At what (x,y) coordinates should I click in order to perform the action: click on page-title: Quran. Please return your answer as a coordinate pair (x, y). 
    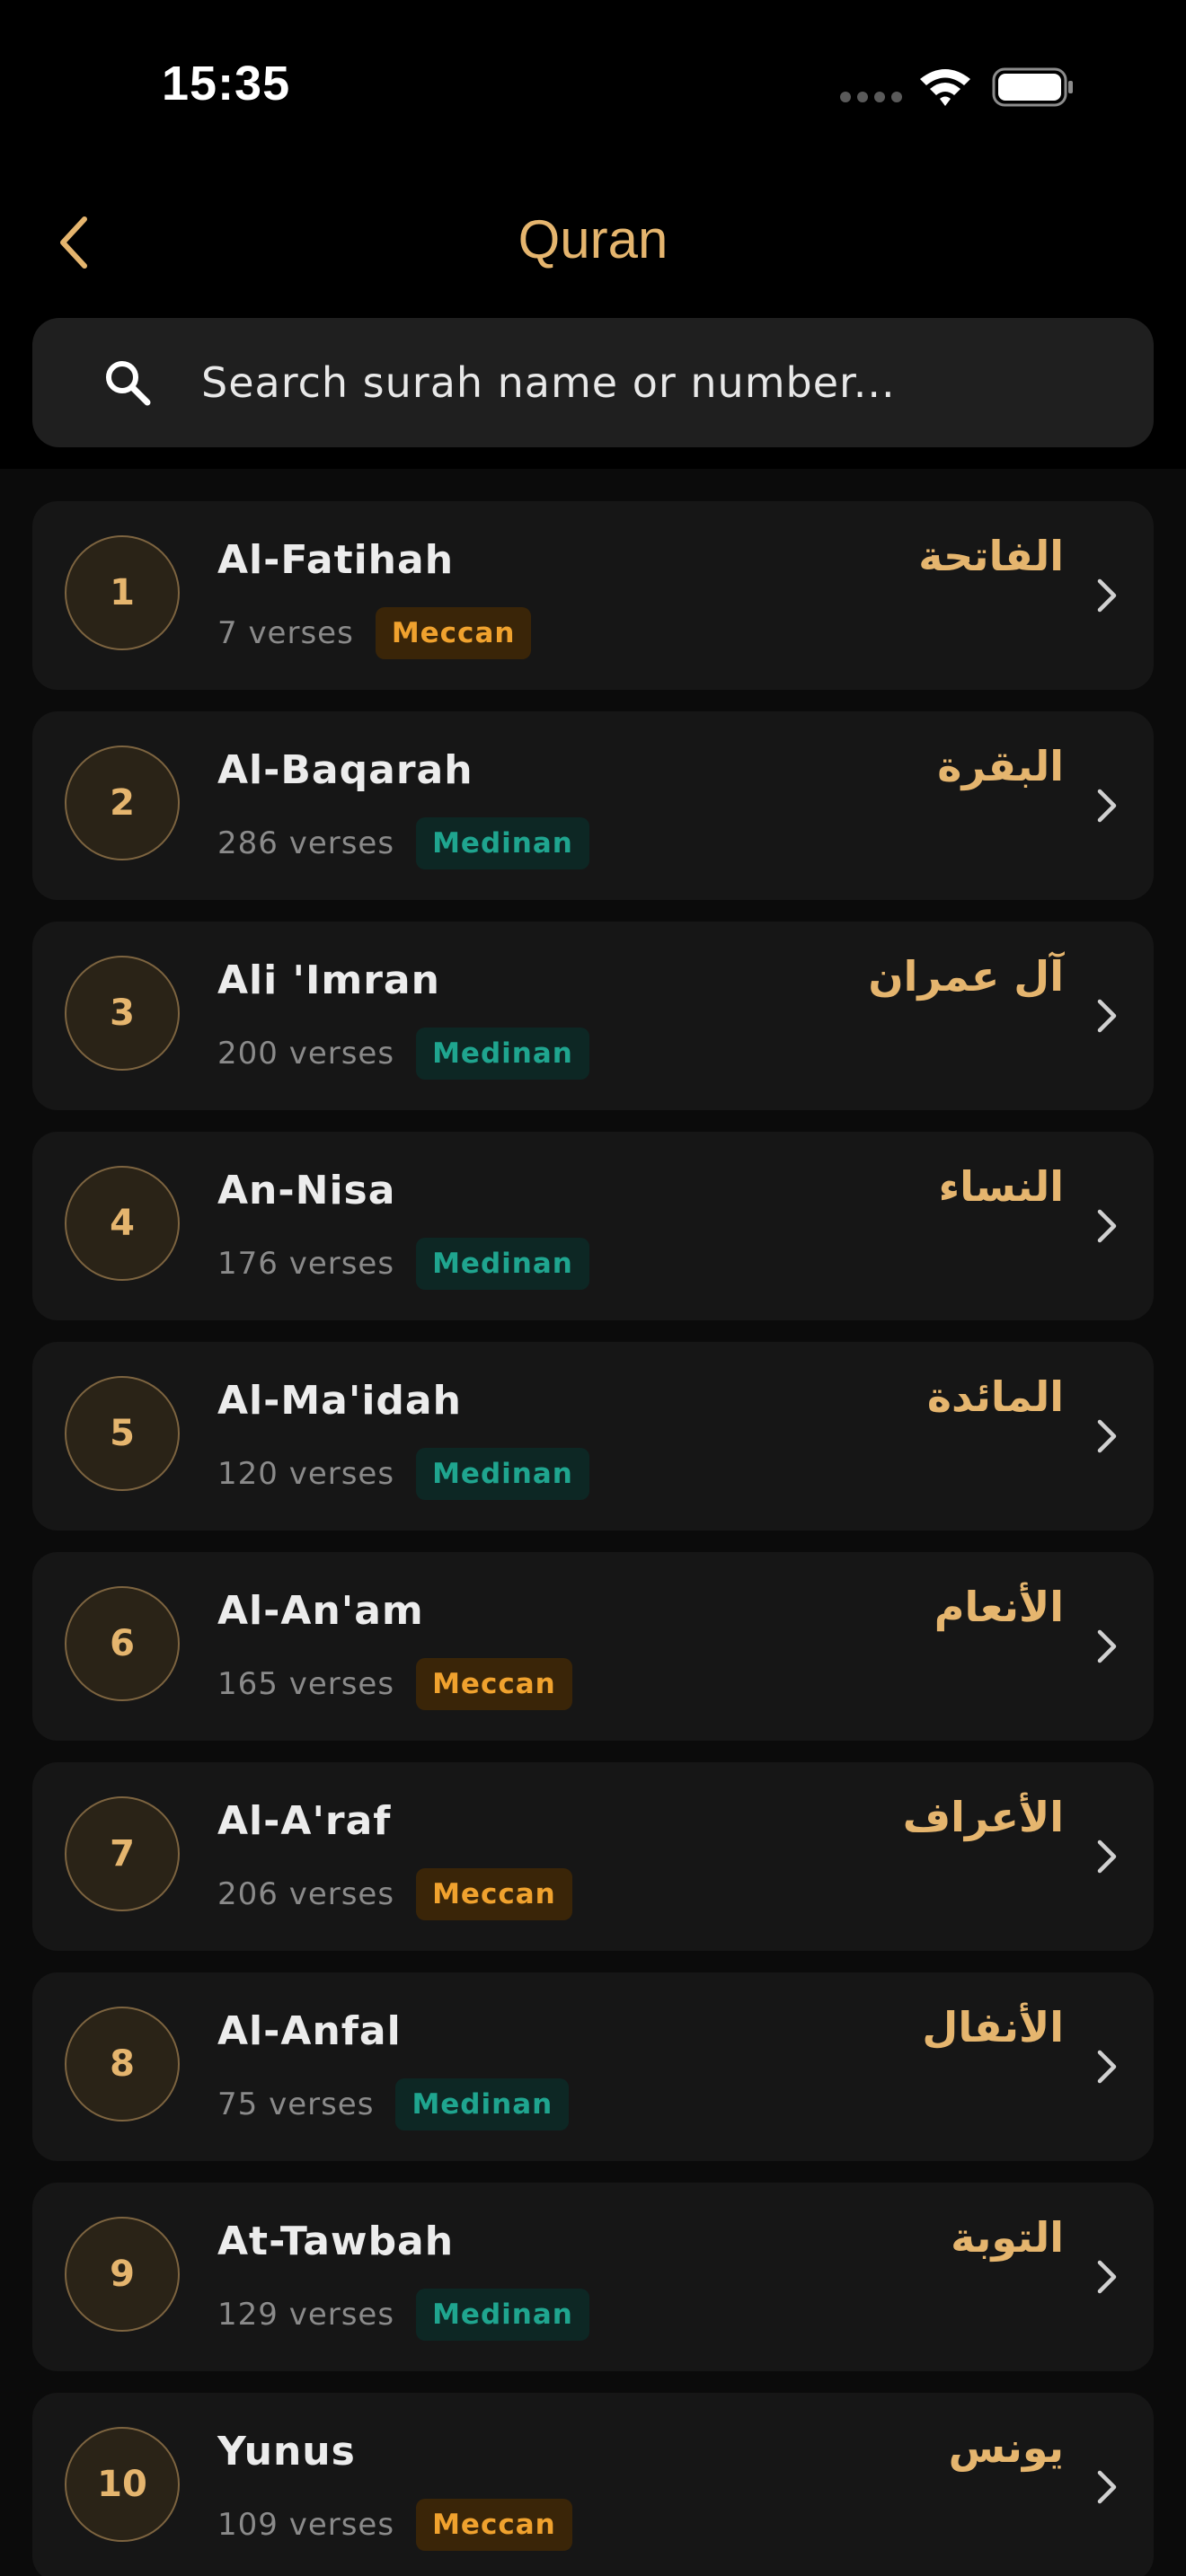
    Looking at the image, I should click on (593, 239).